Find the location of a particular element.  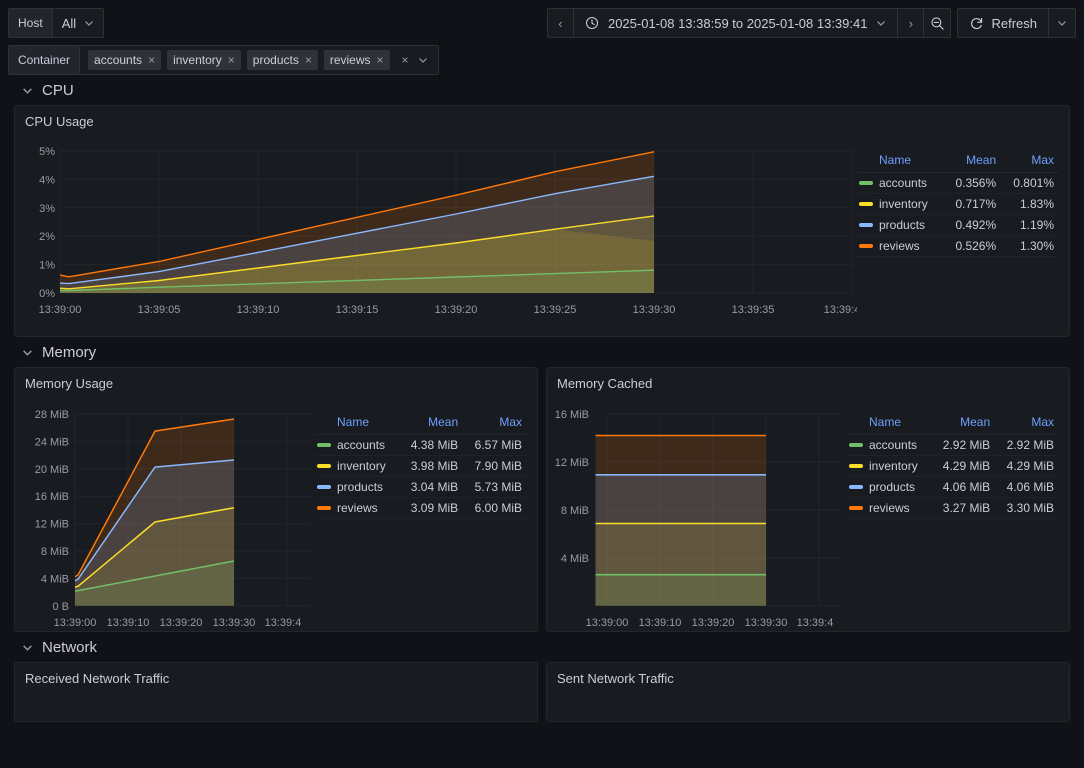

svg-text: 20 MiB is located at coordinates (52, 470).